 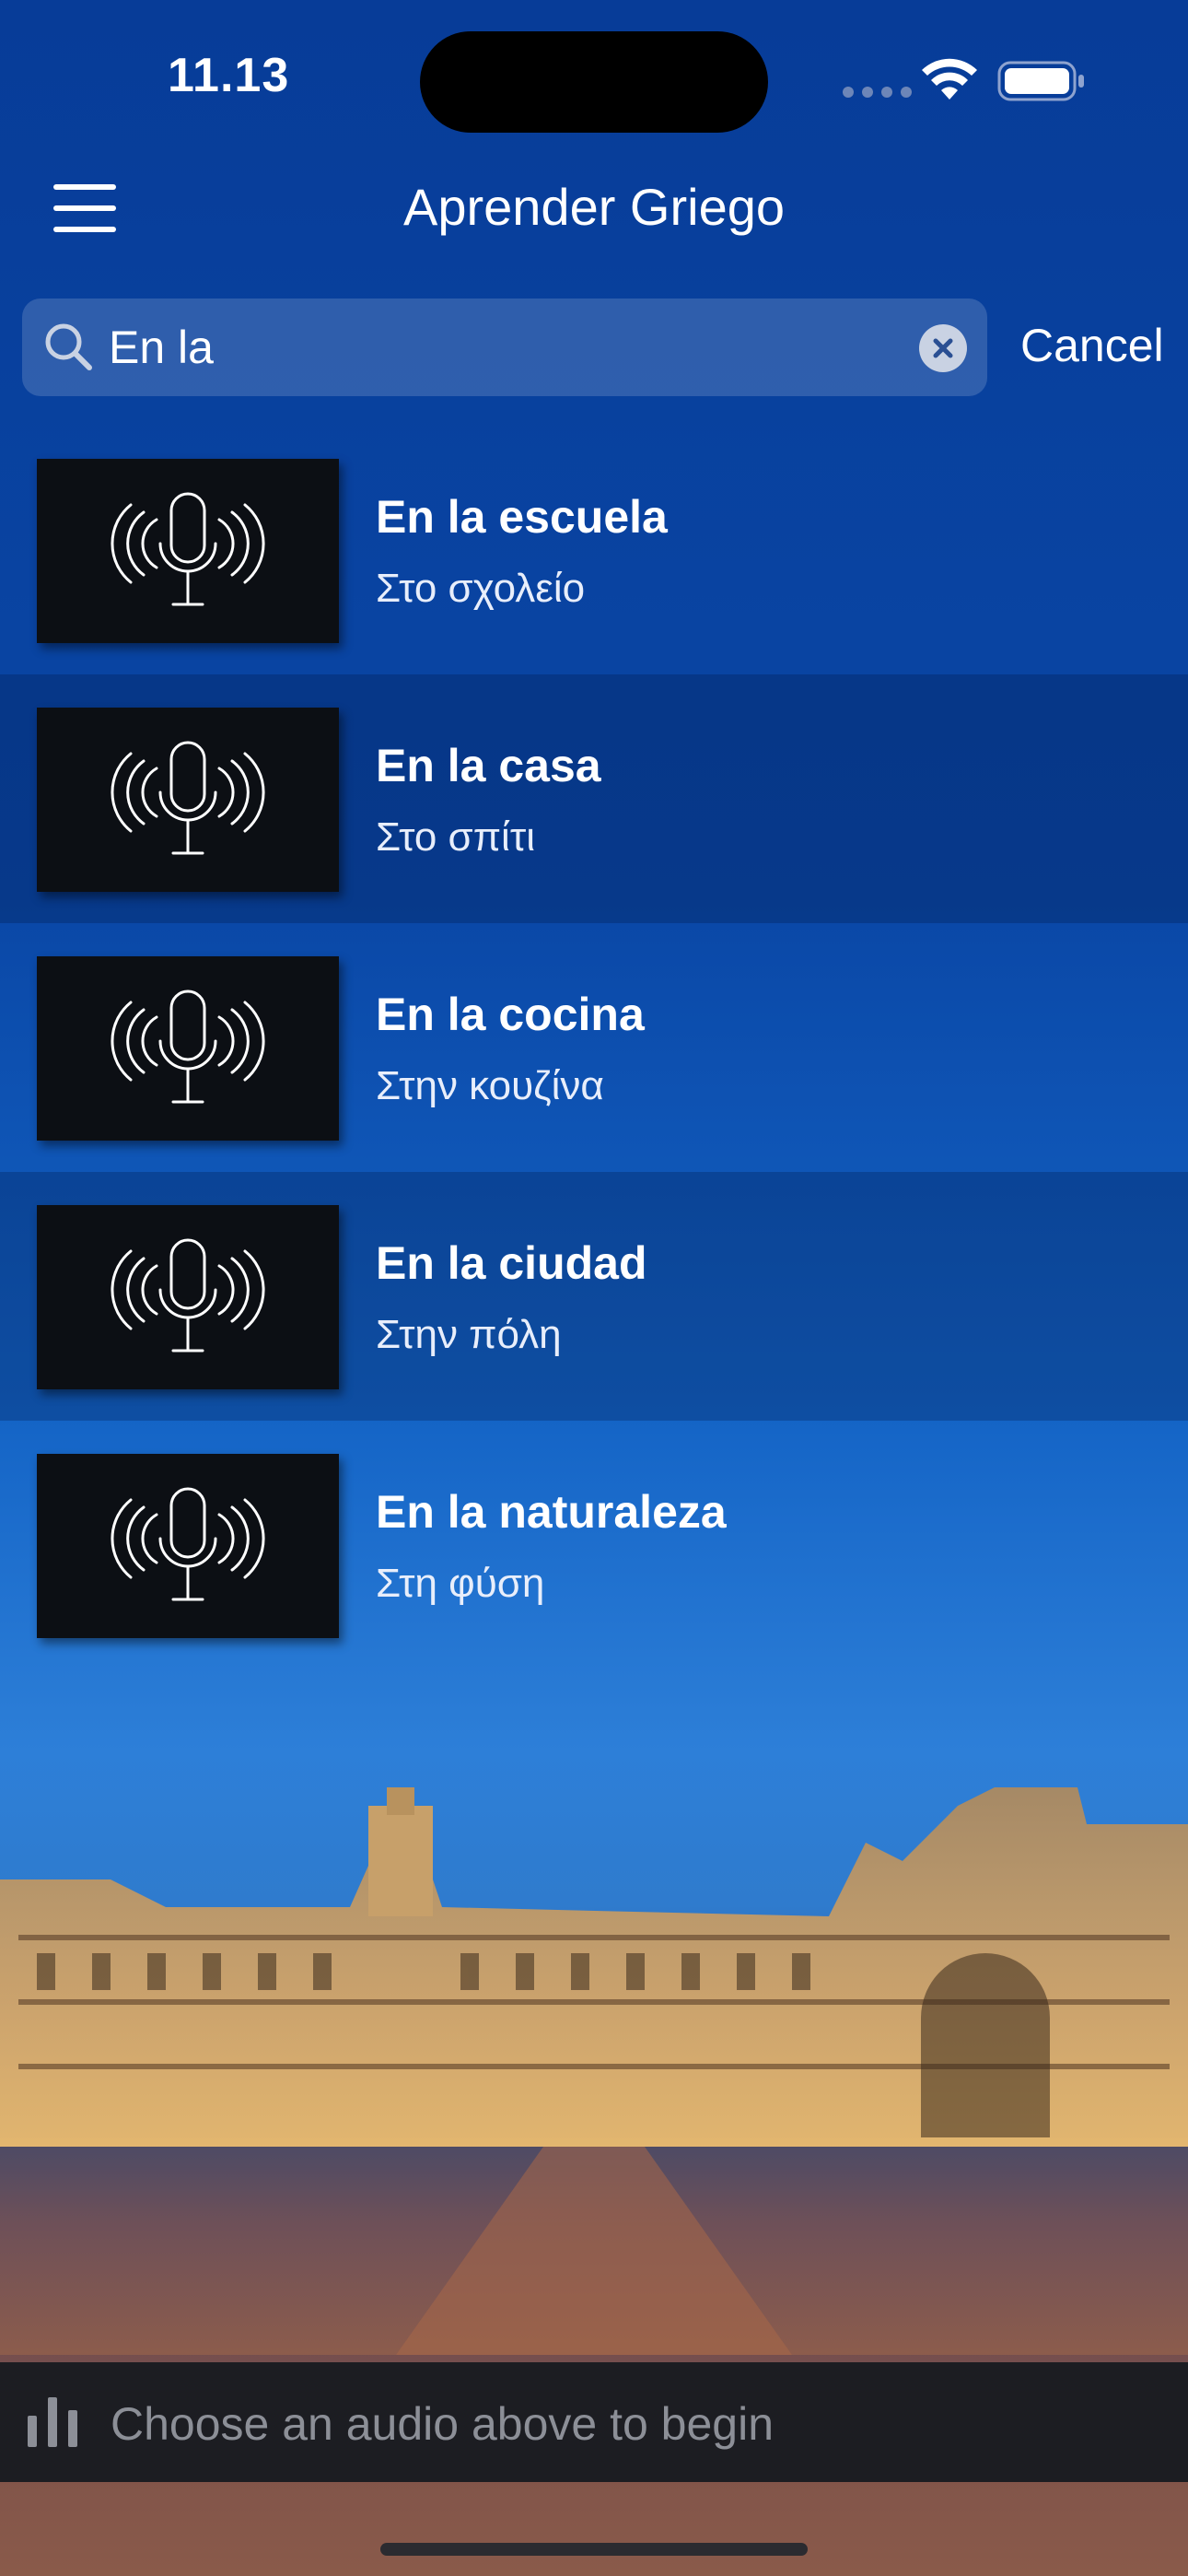 What do you see at coordinates (514, 347) in the screenshot?
I see `search-input` at bounding box center [514, 347].